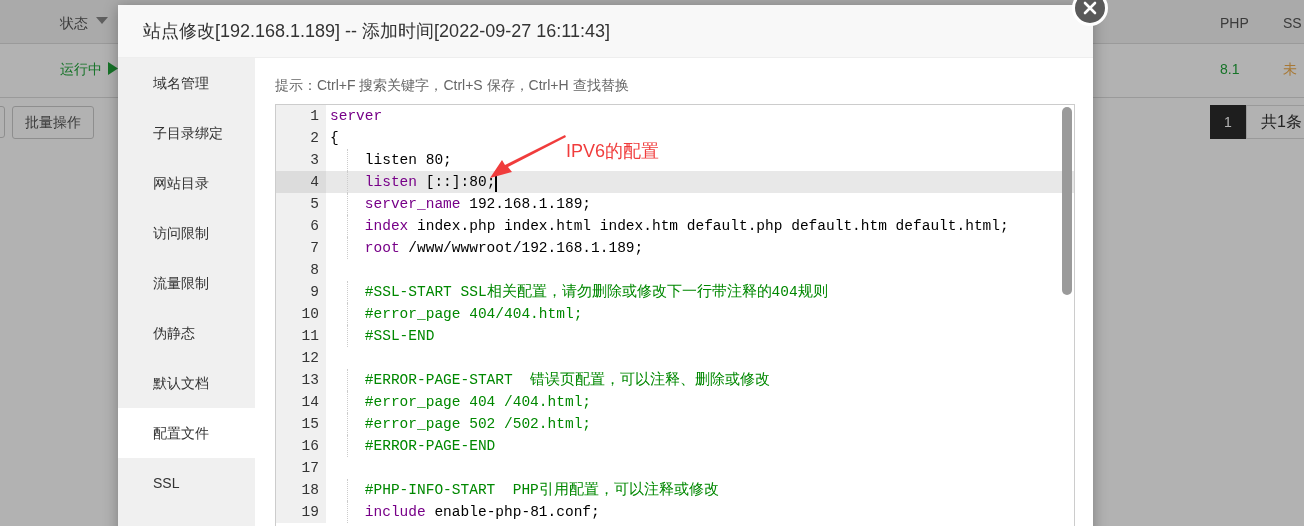 This screenshot has width=1304, height=526. Describe the element at coordinates (301, 512) in the screenshot. I see `line-number: 19` at that location.